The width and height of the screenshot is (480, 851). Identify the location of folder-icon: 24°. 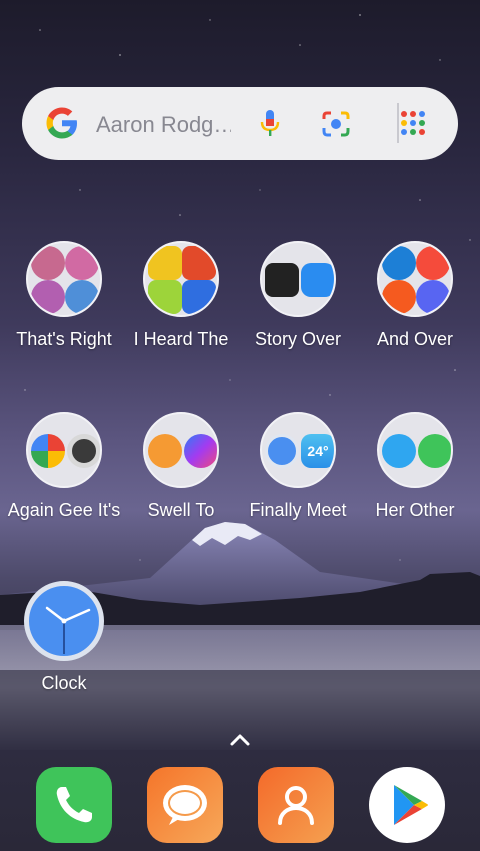
(298, 450).